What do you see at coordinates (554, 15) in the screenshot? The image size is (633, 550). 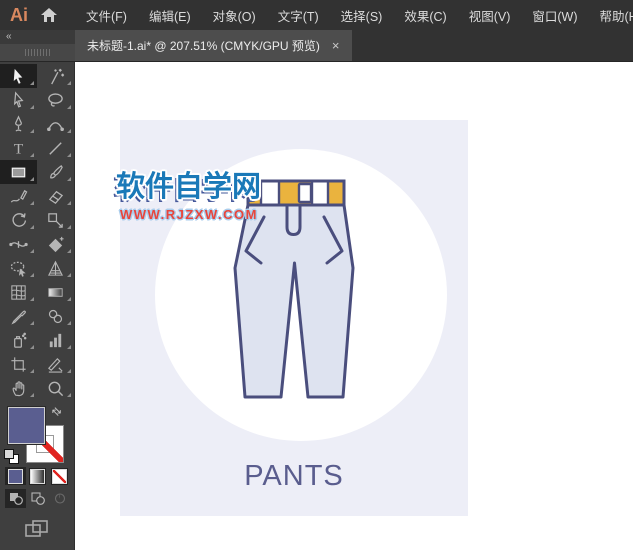 I see `menu-window: 窗口(W)` at bounding box center [554, 15].